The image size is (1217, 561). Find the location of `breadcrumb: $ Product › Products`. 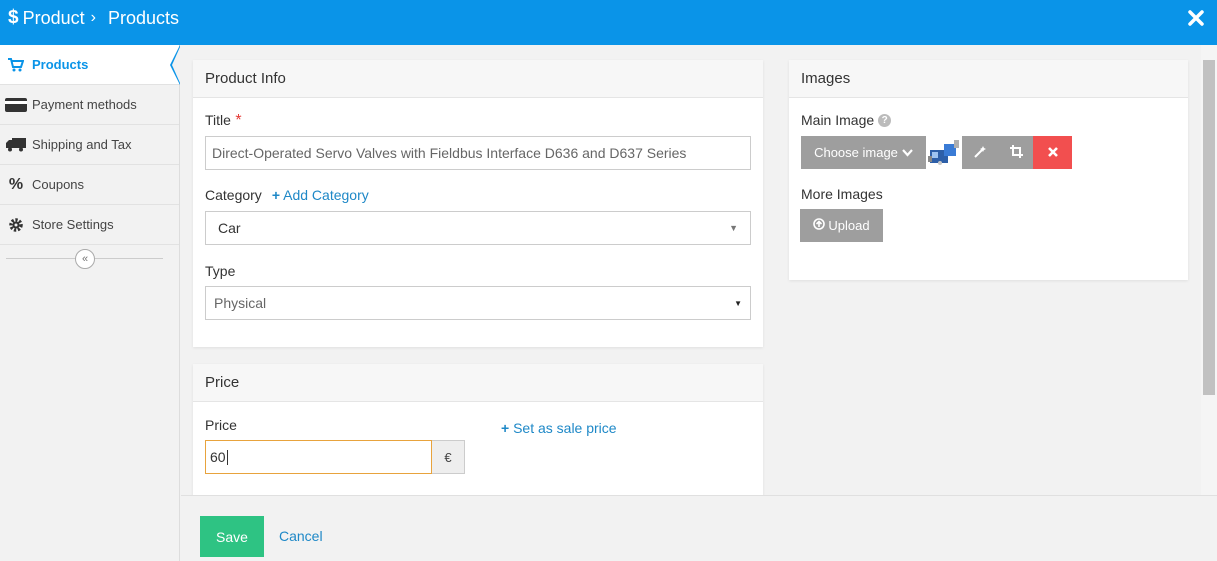

breadcrumb: $ Product › Products is located at coordinates (93, 18).